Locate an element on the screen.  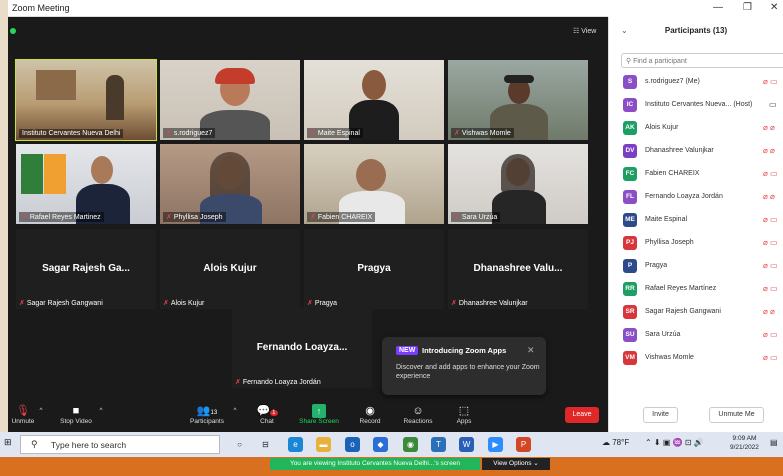
window-title: Zoom Meeting is located at coordinates (41, 8).